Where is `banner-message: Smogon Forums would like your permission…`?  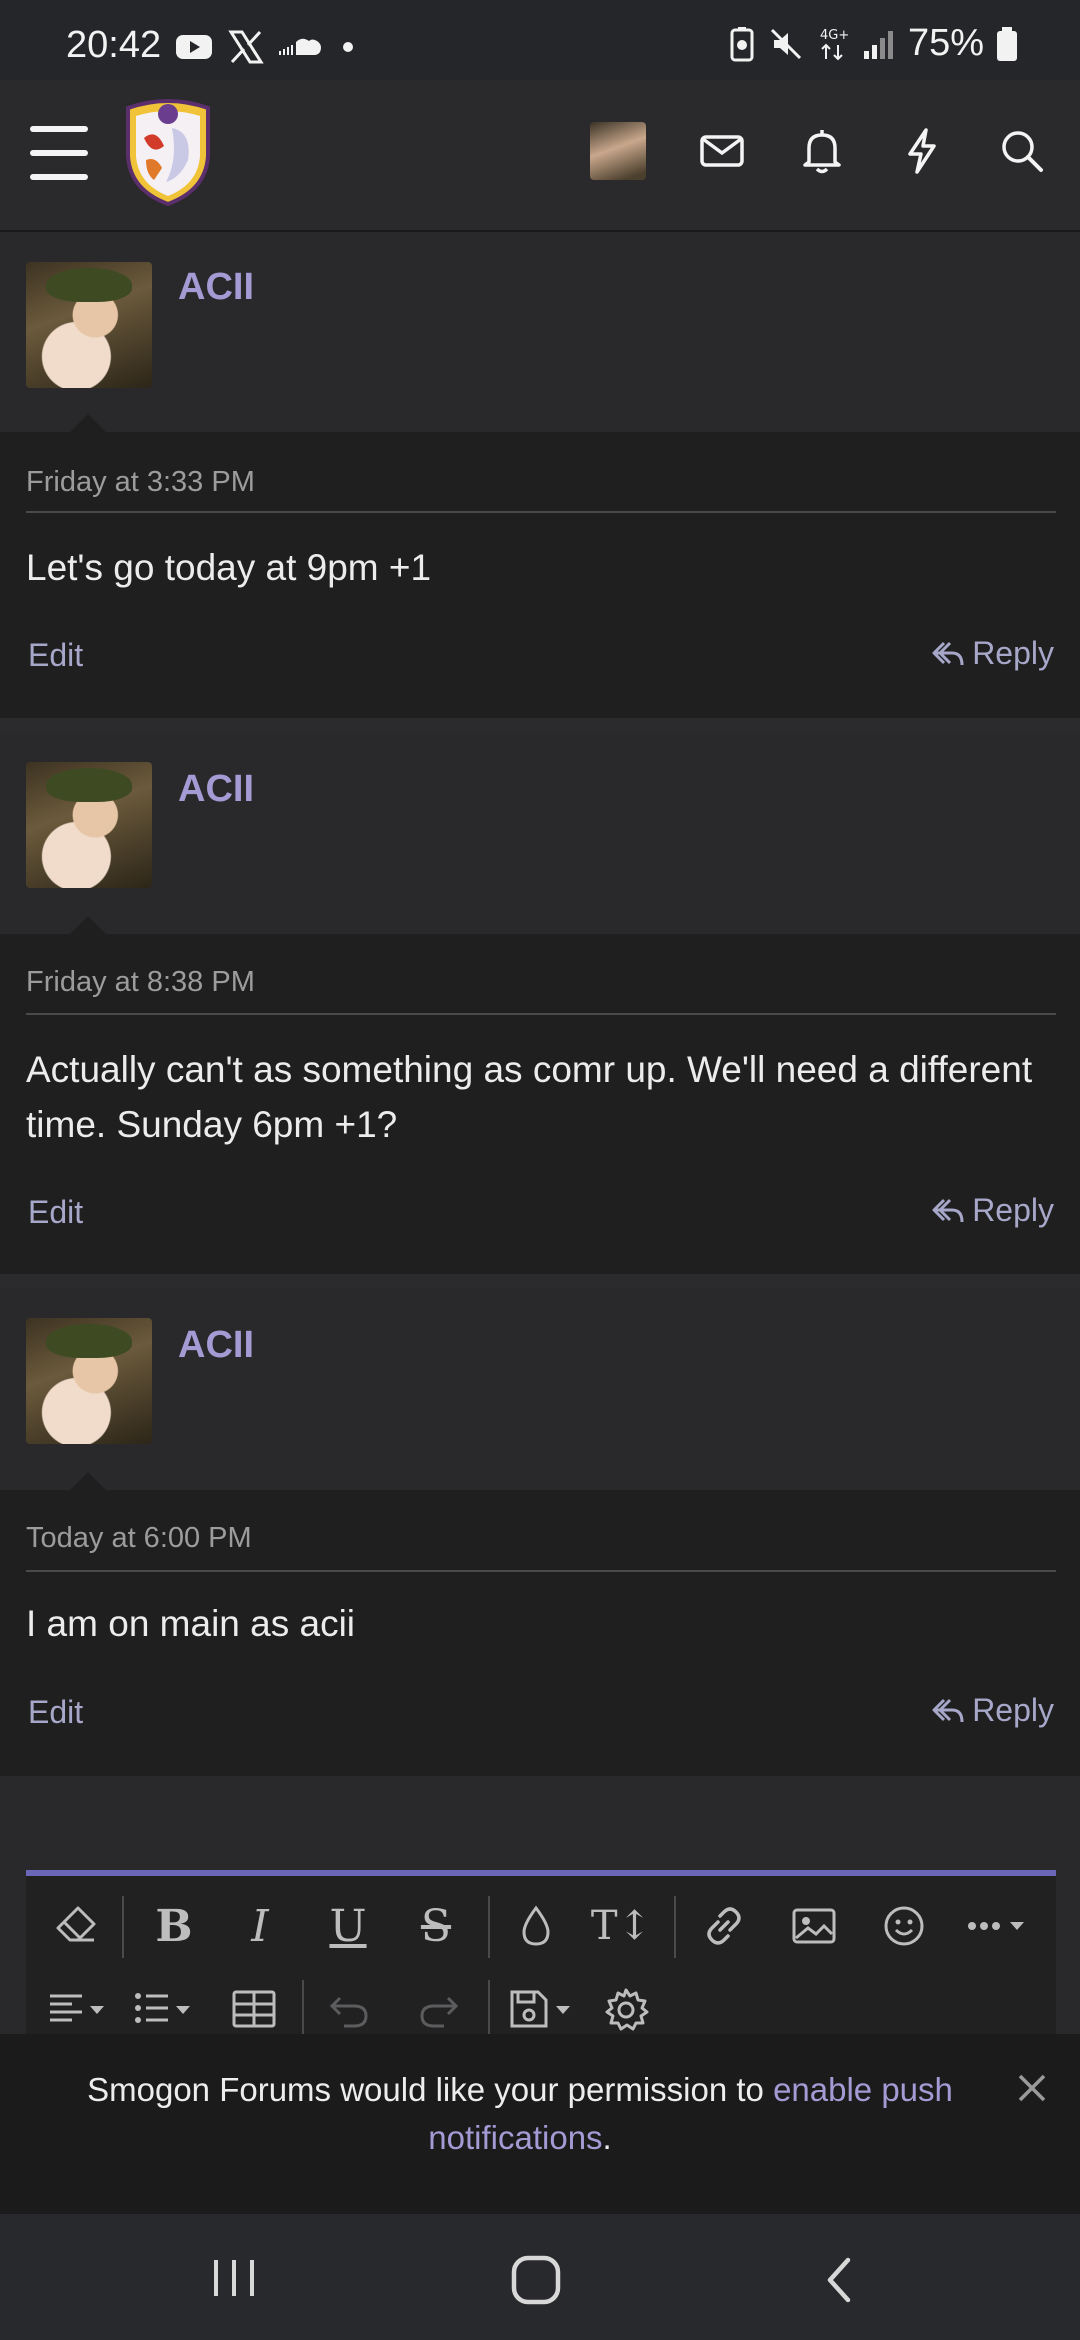
banner-message: Smogon Forums would like your permission… is located at coordinates (520, 2114).